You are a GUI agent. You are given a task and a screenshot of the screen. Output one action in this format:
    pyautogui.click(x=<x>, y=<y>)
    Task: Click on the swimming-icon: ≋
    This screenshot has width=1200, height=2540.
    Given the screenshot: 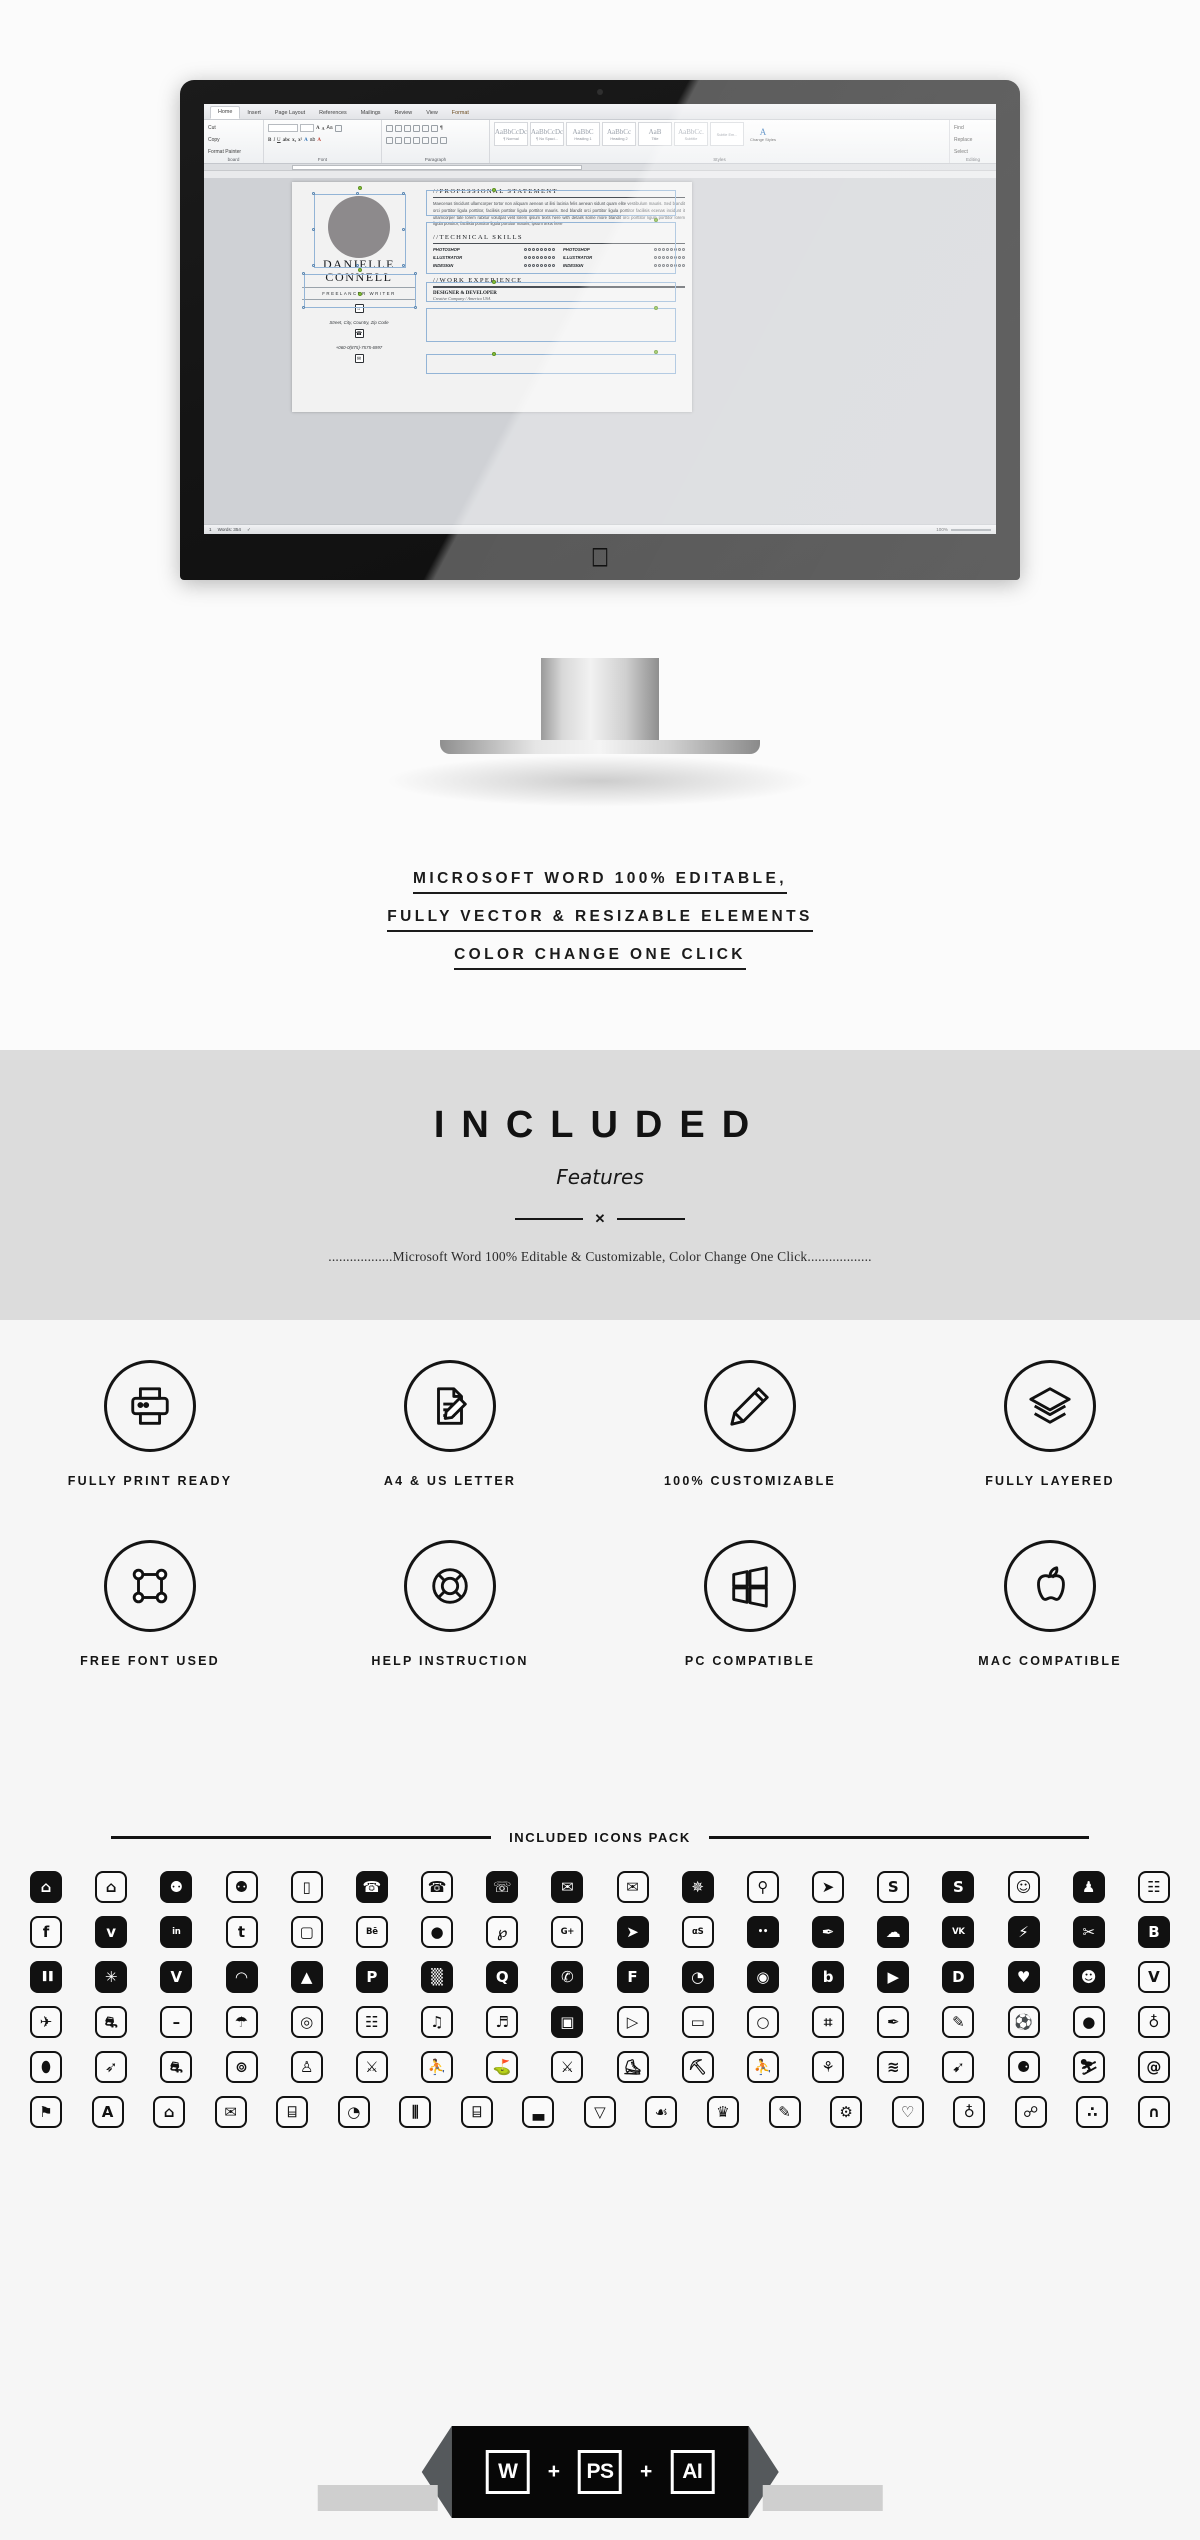 What is the action you would take?
    pyautogui.click(x=893, y=2067)
    